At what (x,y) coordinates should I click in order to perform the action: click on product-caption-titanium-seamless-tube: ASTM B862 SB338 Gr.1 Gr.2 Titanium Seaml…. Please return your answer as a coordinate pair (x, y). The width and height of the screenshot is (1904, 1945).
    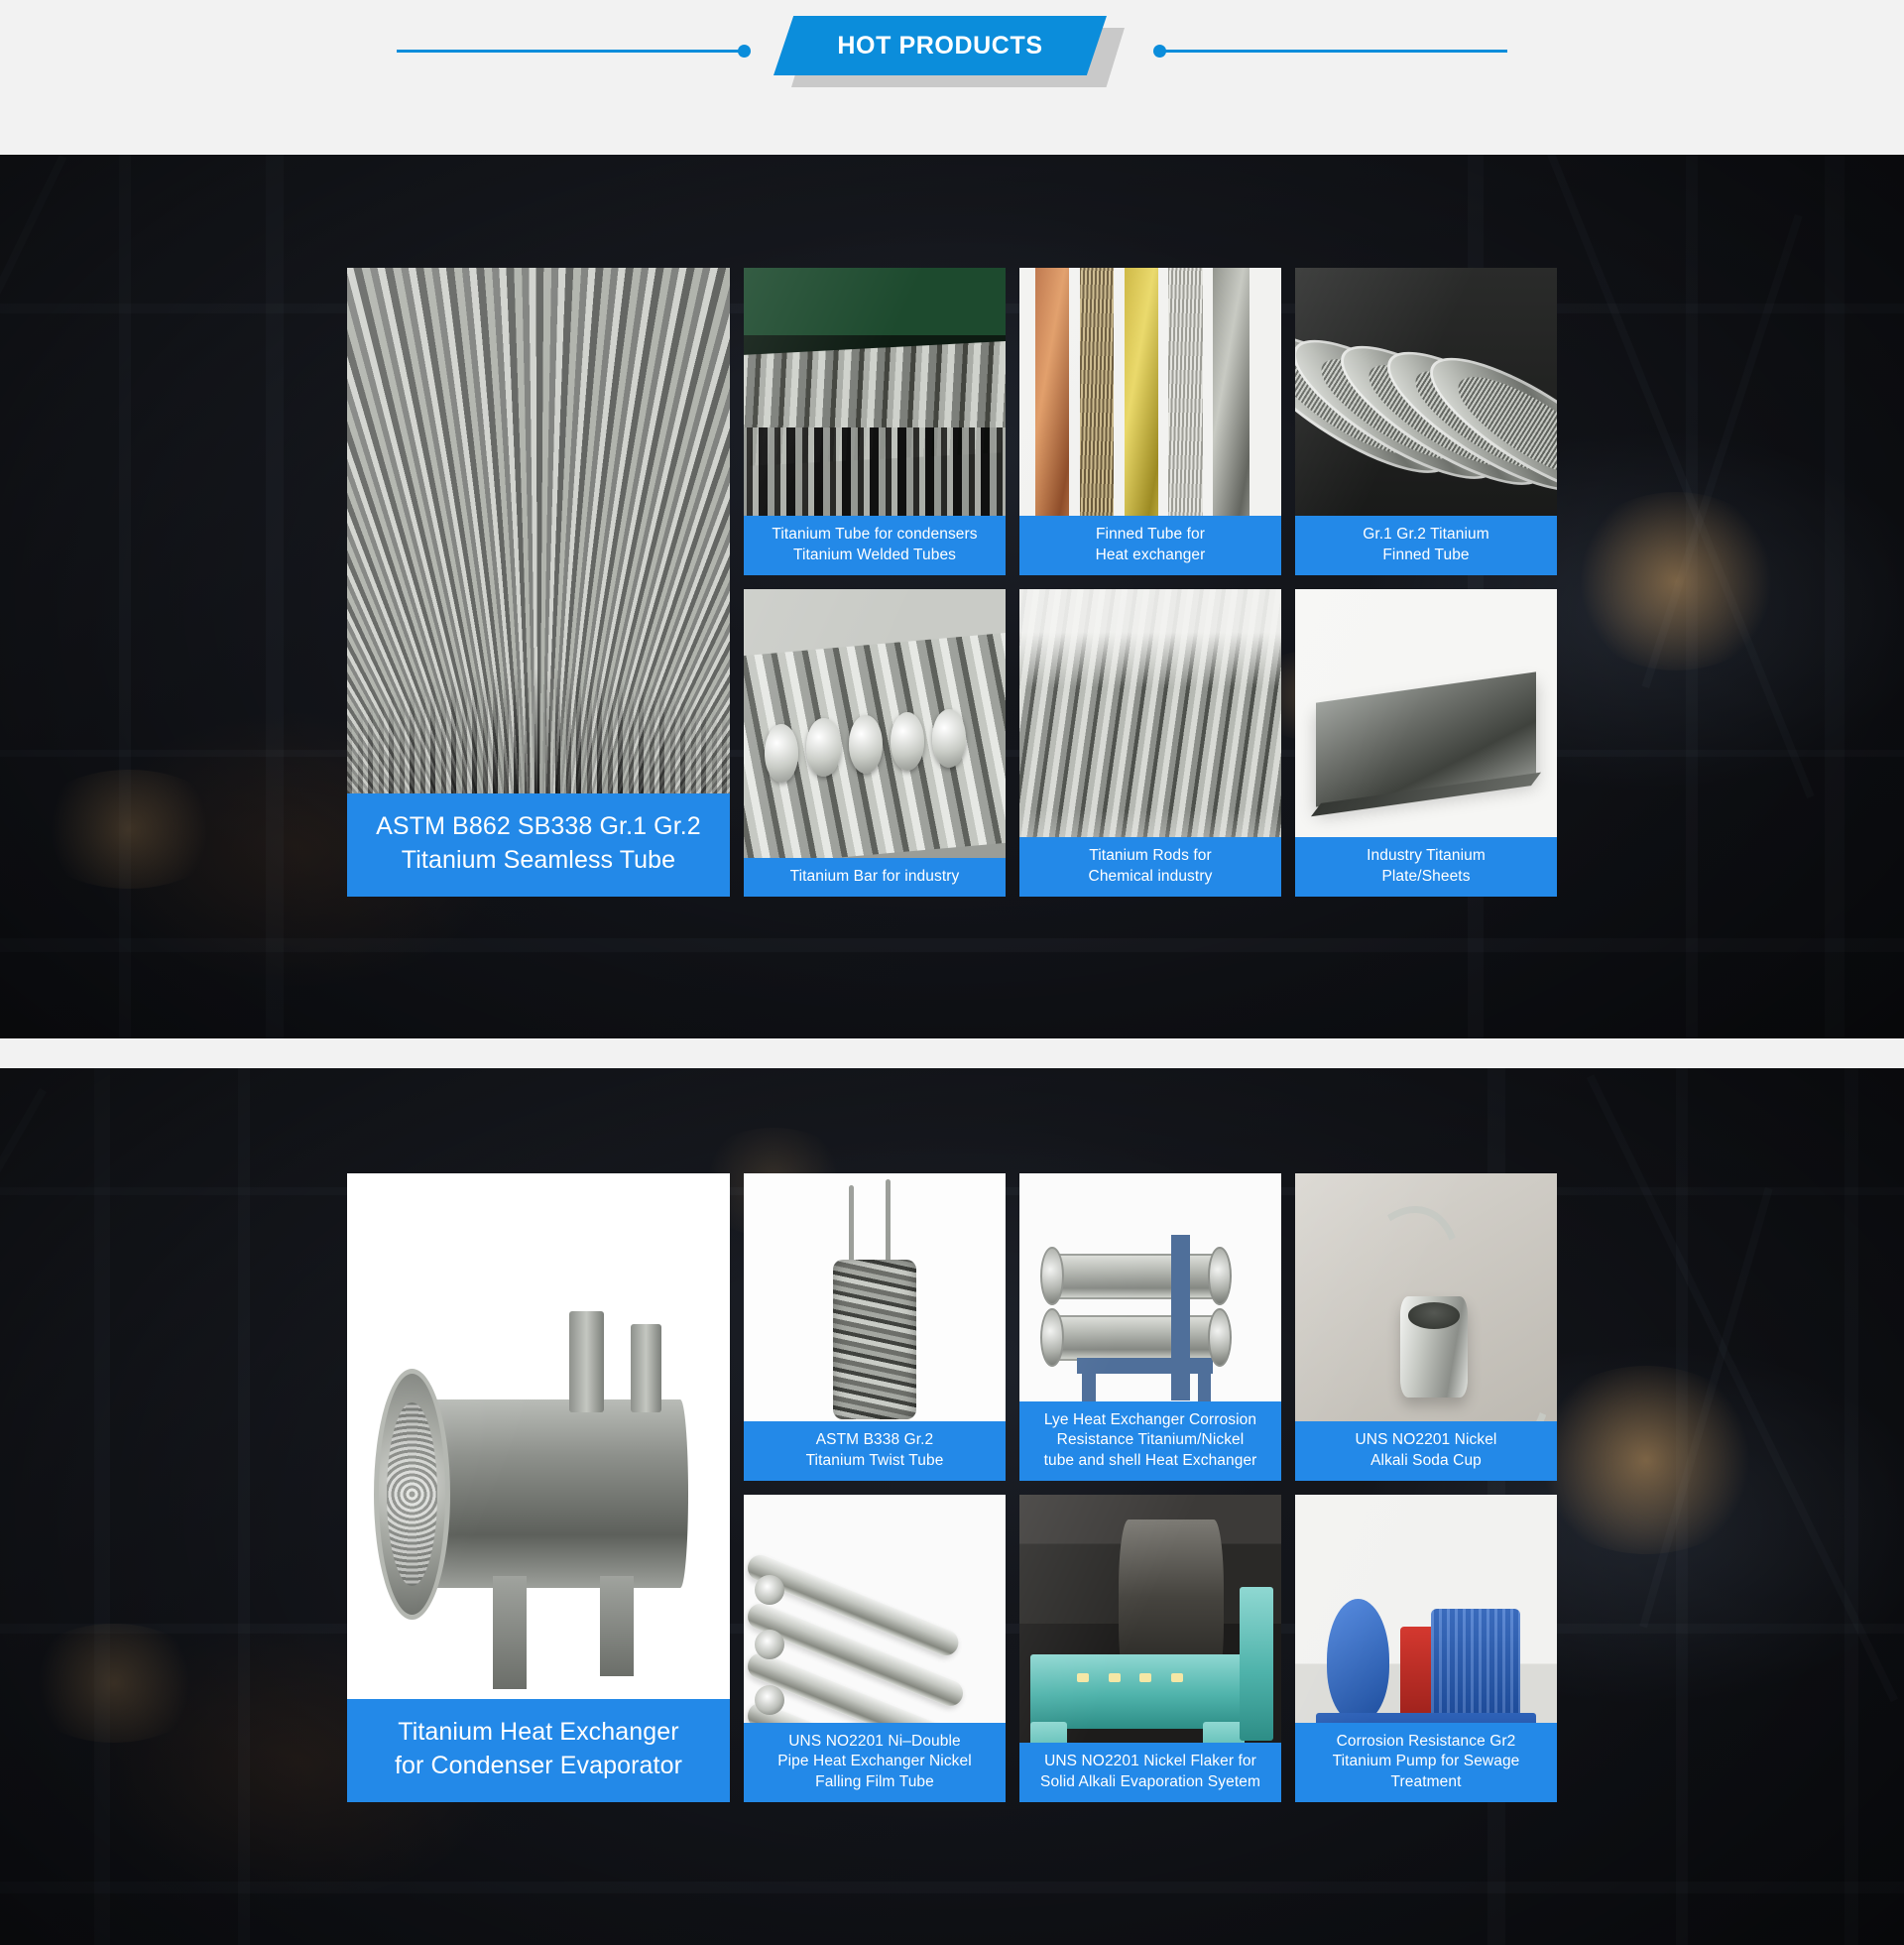
    Looking at the image, I should click on (538, 845).